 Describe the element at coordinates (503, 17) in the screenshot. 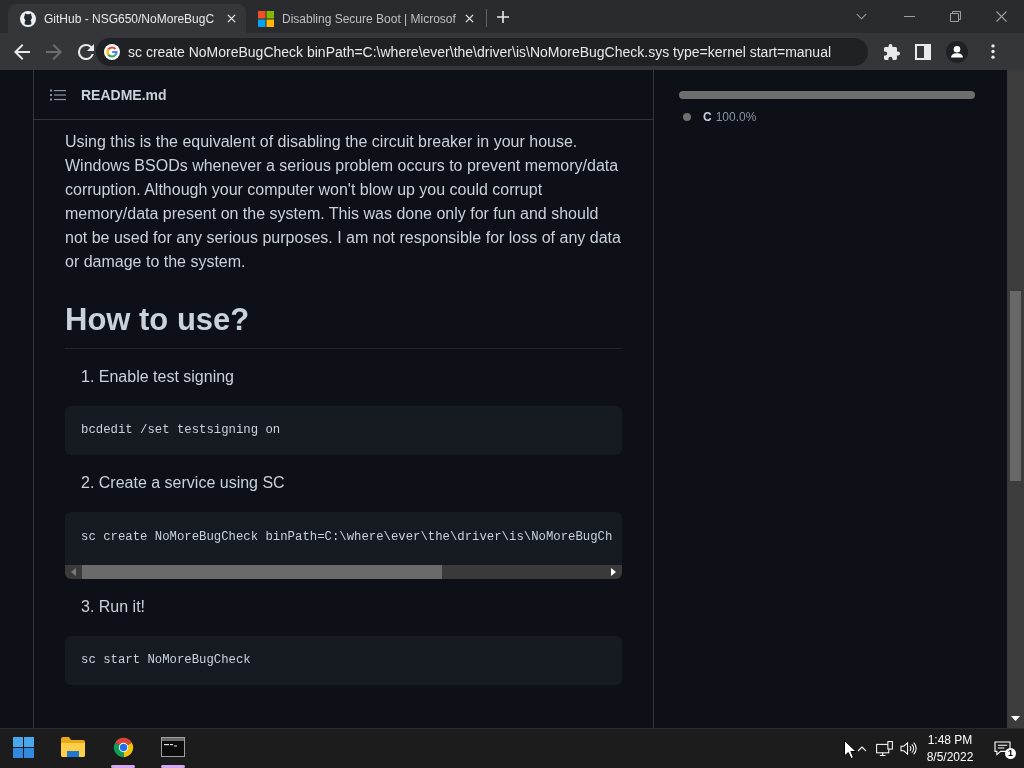

I see `plus-icon` at that location.